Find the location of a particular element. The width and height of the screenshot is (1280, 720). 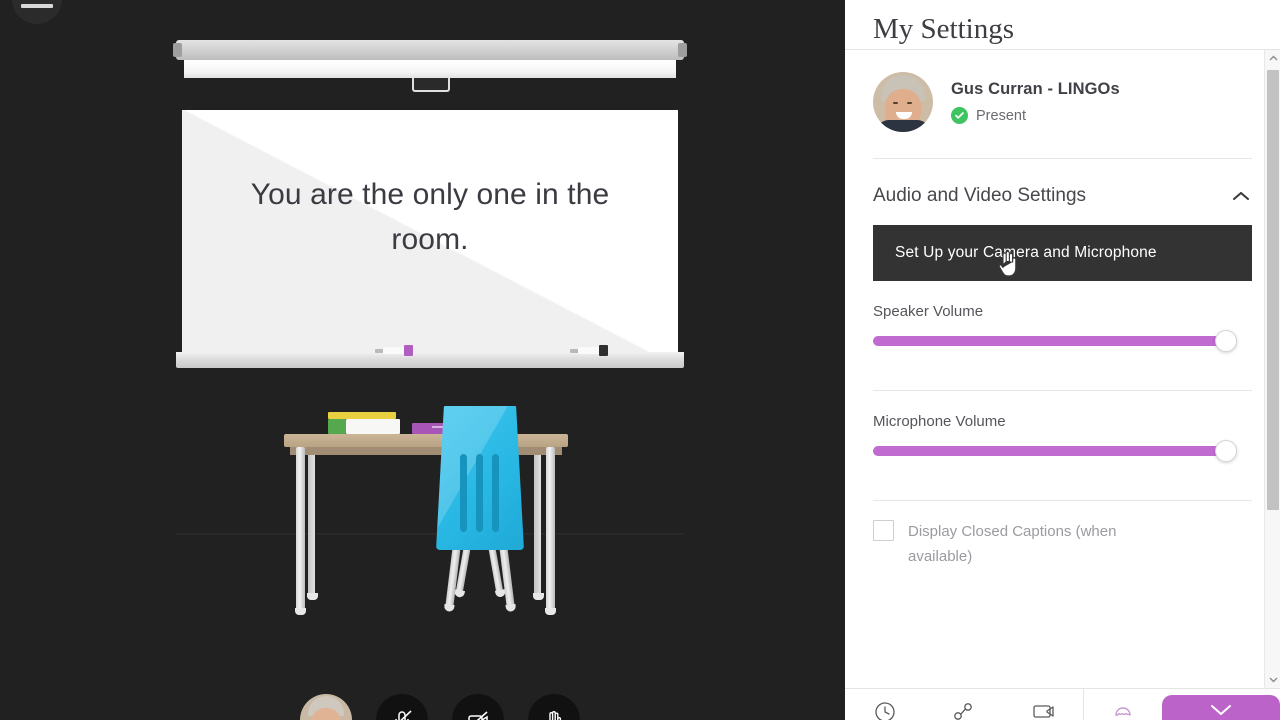

chat-icon is located at coordinates (1221, 710).